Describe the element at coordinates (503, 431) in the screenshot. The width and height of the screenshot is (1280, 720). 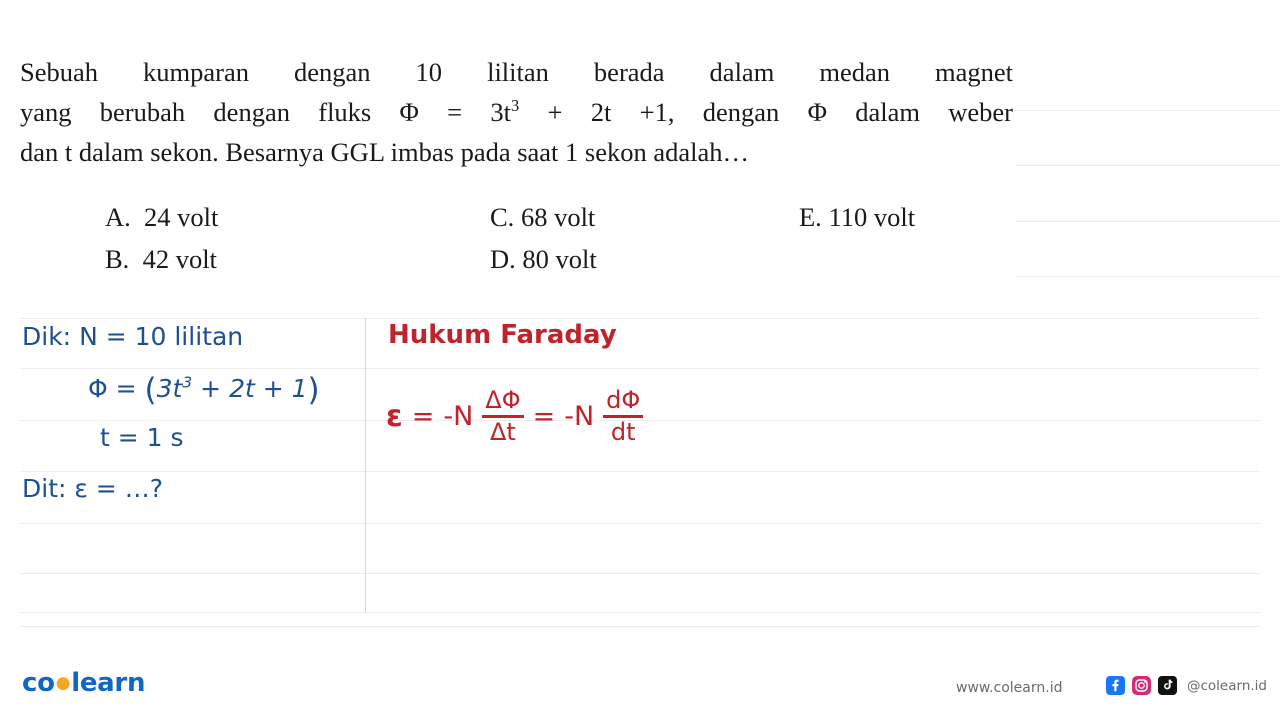
I see `delta-time-denominator: Δt` at that location.